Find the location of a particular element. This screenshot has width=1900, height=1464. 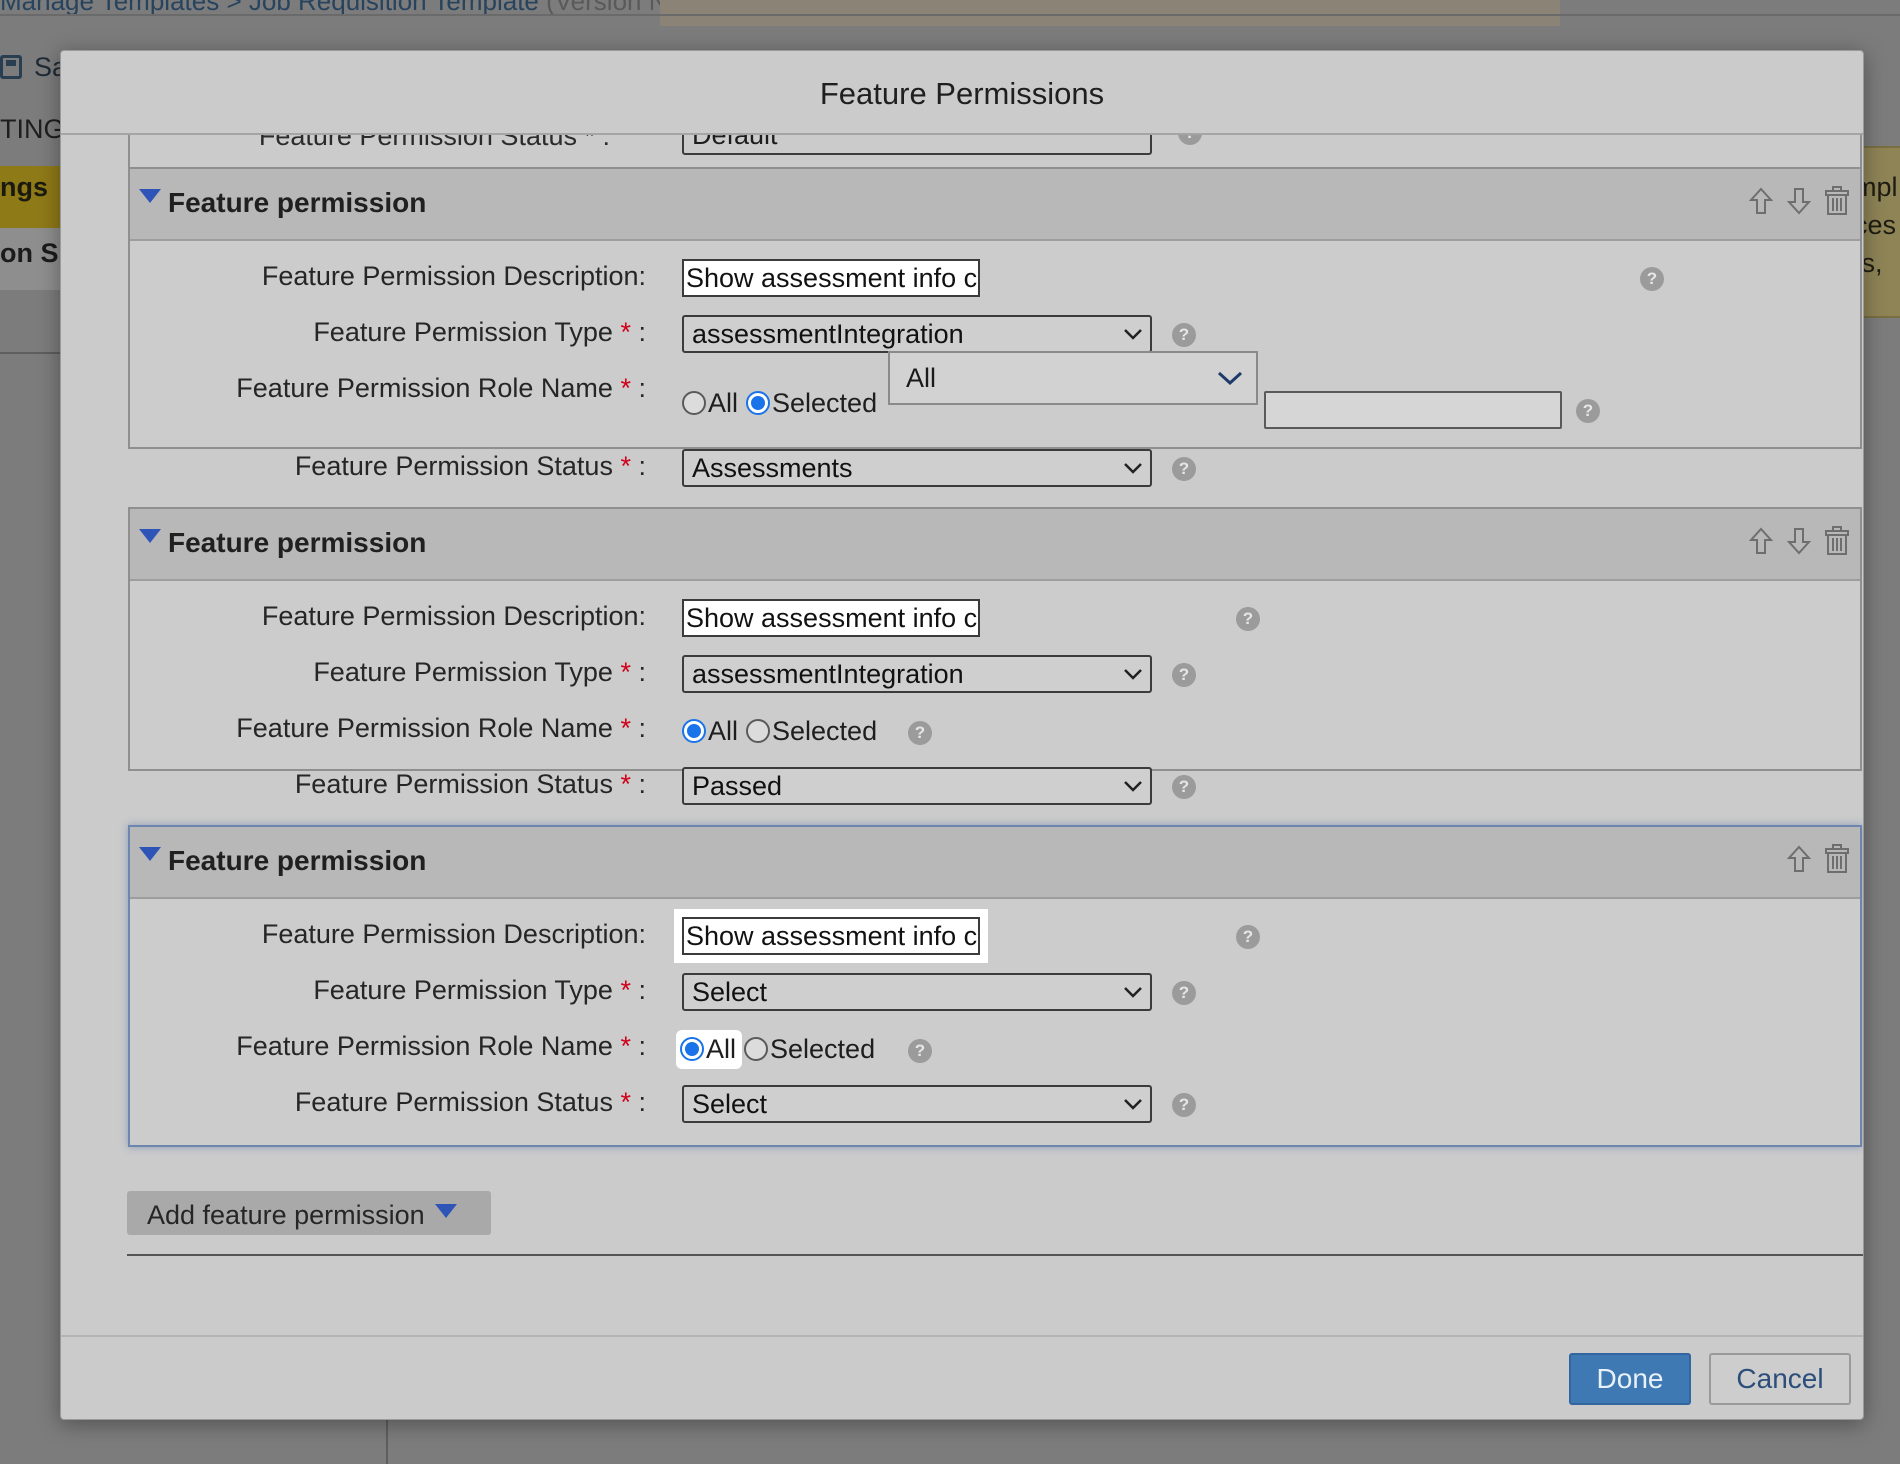

section-divider is located at coordinates (995, 1255).